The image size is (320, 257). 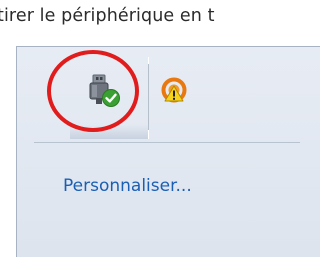 I want to click on annotation-red-circle, so click(x=93, y=91).